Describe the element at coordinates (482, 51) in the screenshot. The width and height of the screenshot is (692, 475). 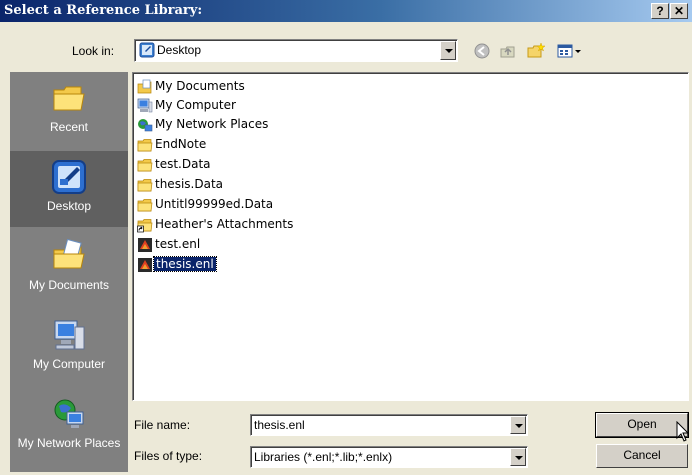
I see `back-icon` at that location.